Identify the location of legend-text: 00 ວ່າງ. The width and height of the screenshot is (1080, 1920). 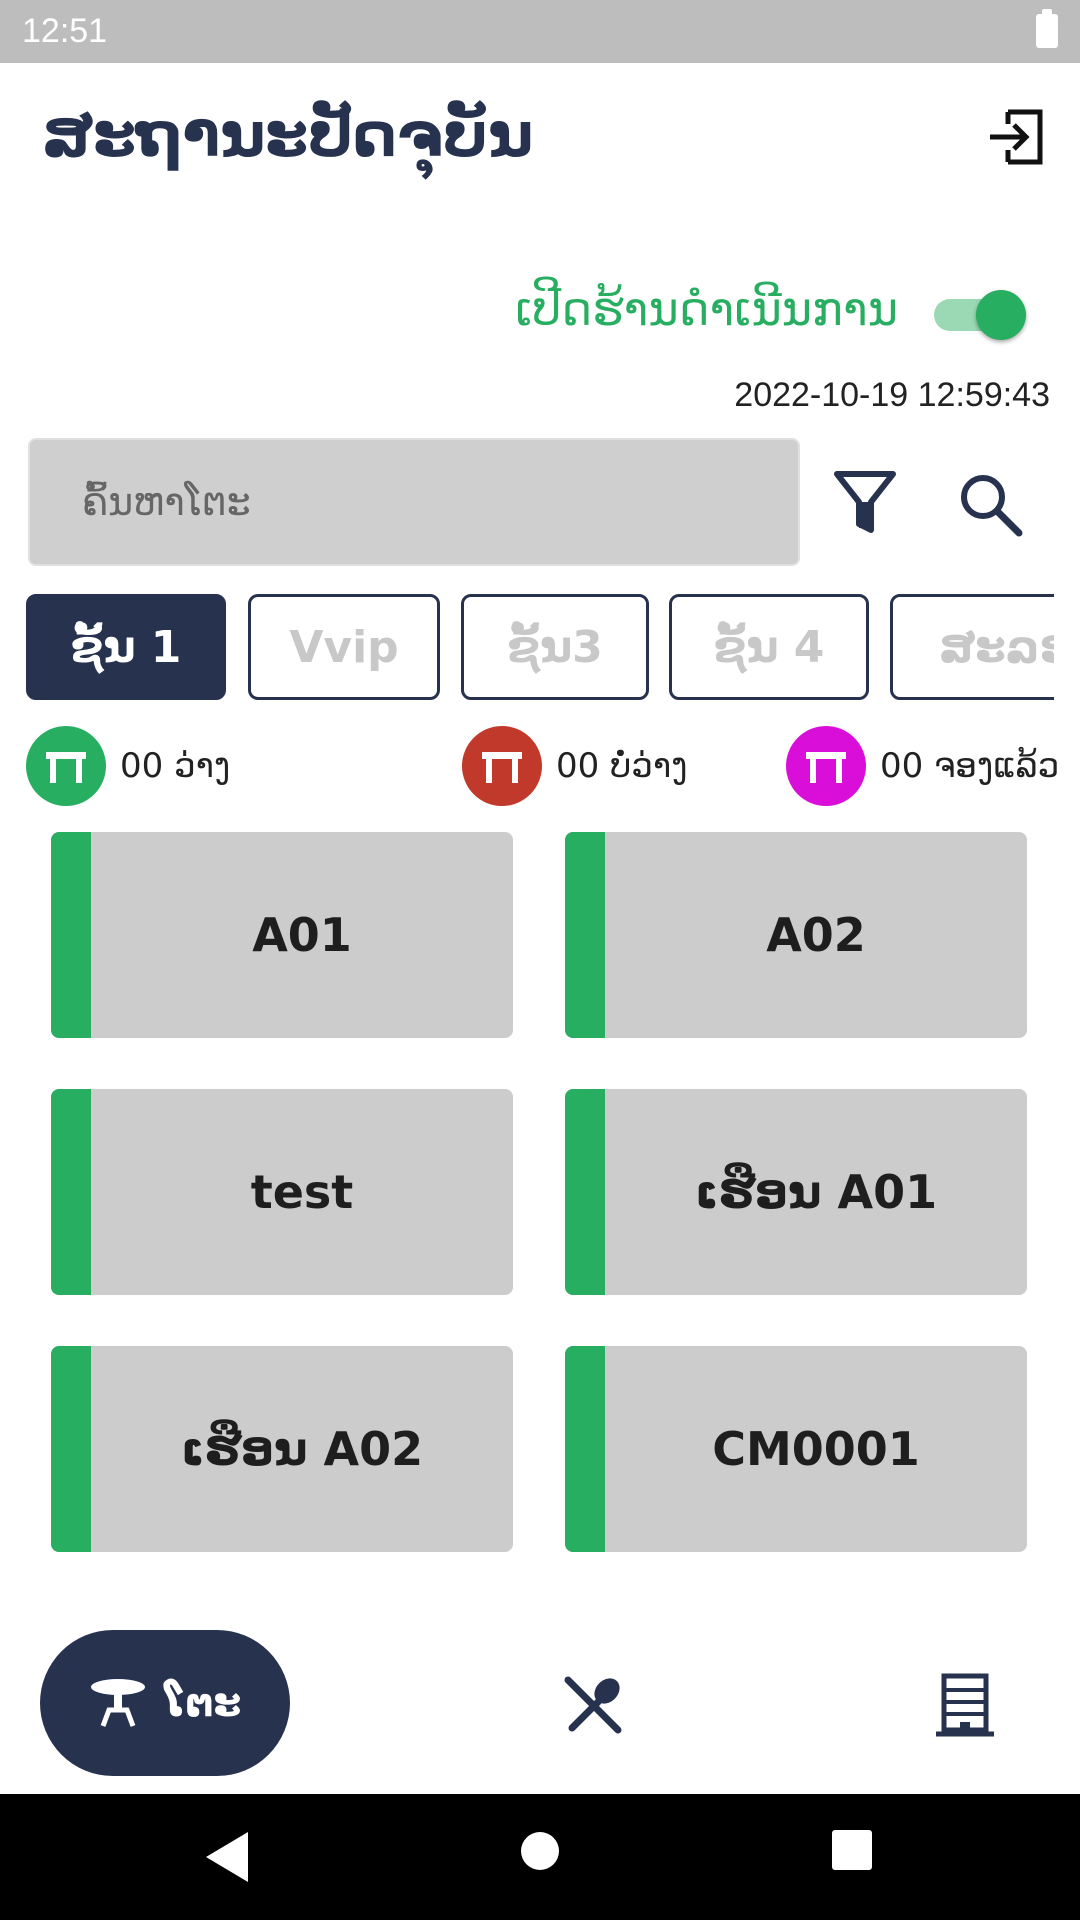
(175, 766).